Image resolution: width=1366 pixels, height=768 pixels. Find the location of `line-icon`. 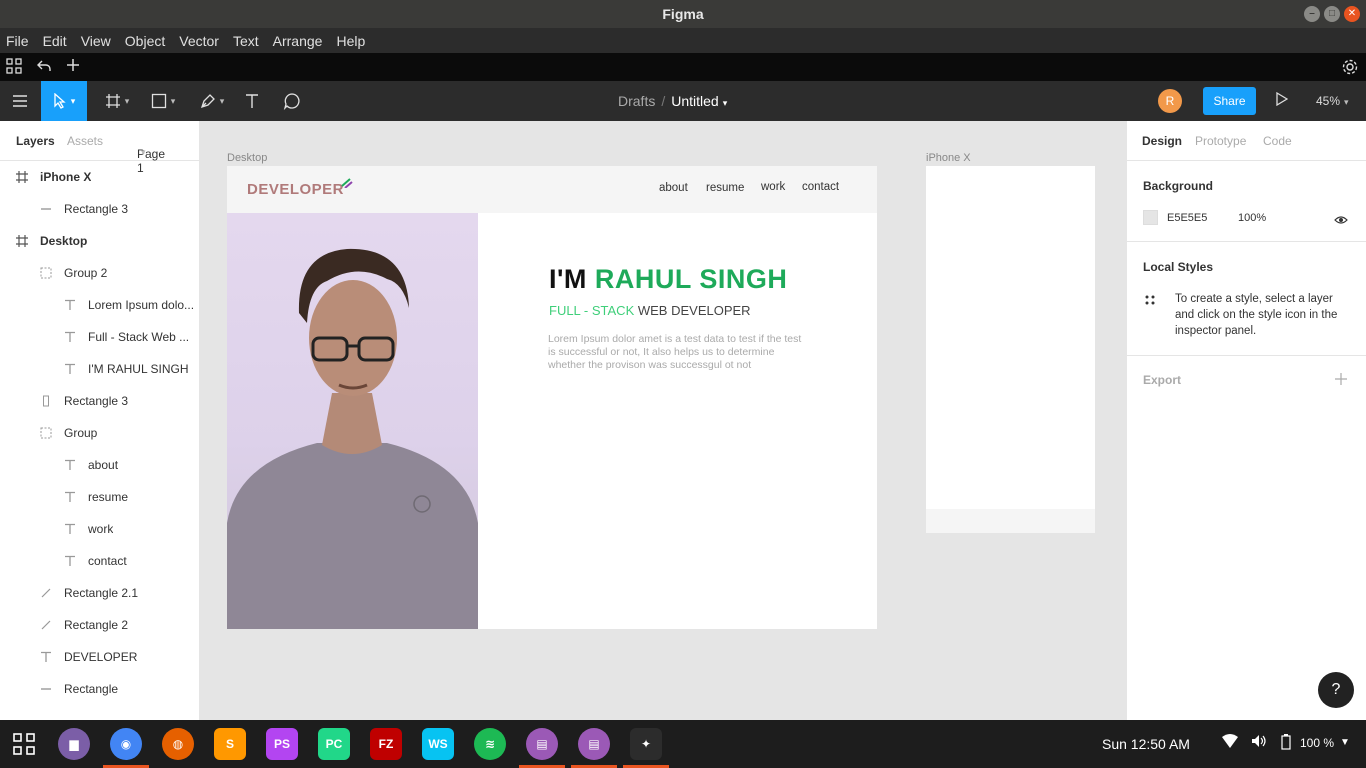

line-icon is located at coordinates (46, 210).